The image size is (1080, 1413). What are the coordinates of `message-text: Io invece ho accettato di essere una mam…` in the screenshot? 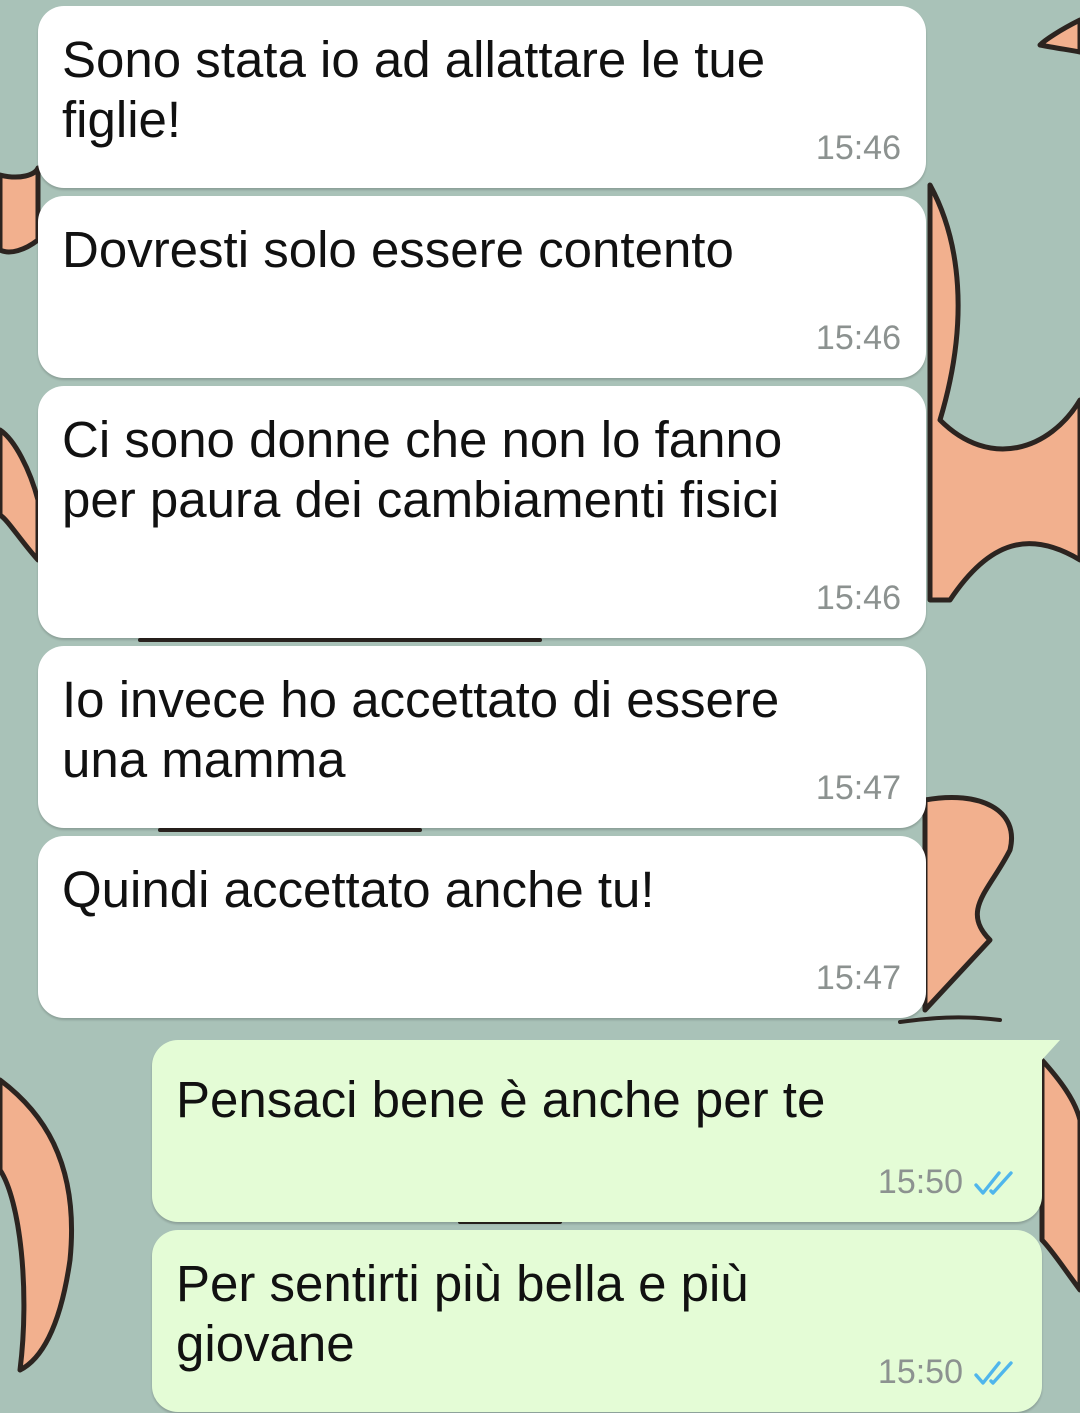 It's located at (421, 729).